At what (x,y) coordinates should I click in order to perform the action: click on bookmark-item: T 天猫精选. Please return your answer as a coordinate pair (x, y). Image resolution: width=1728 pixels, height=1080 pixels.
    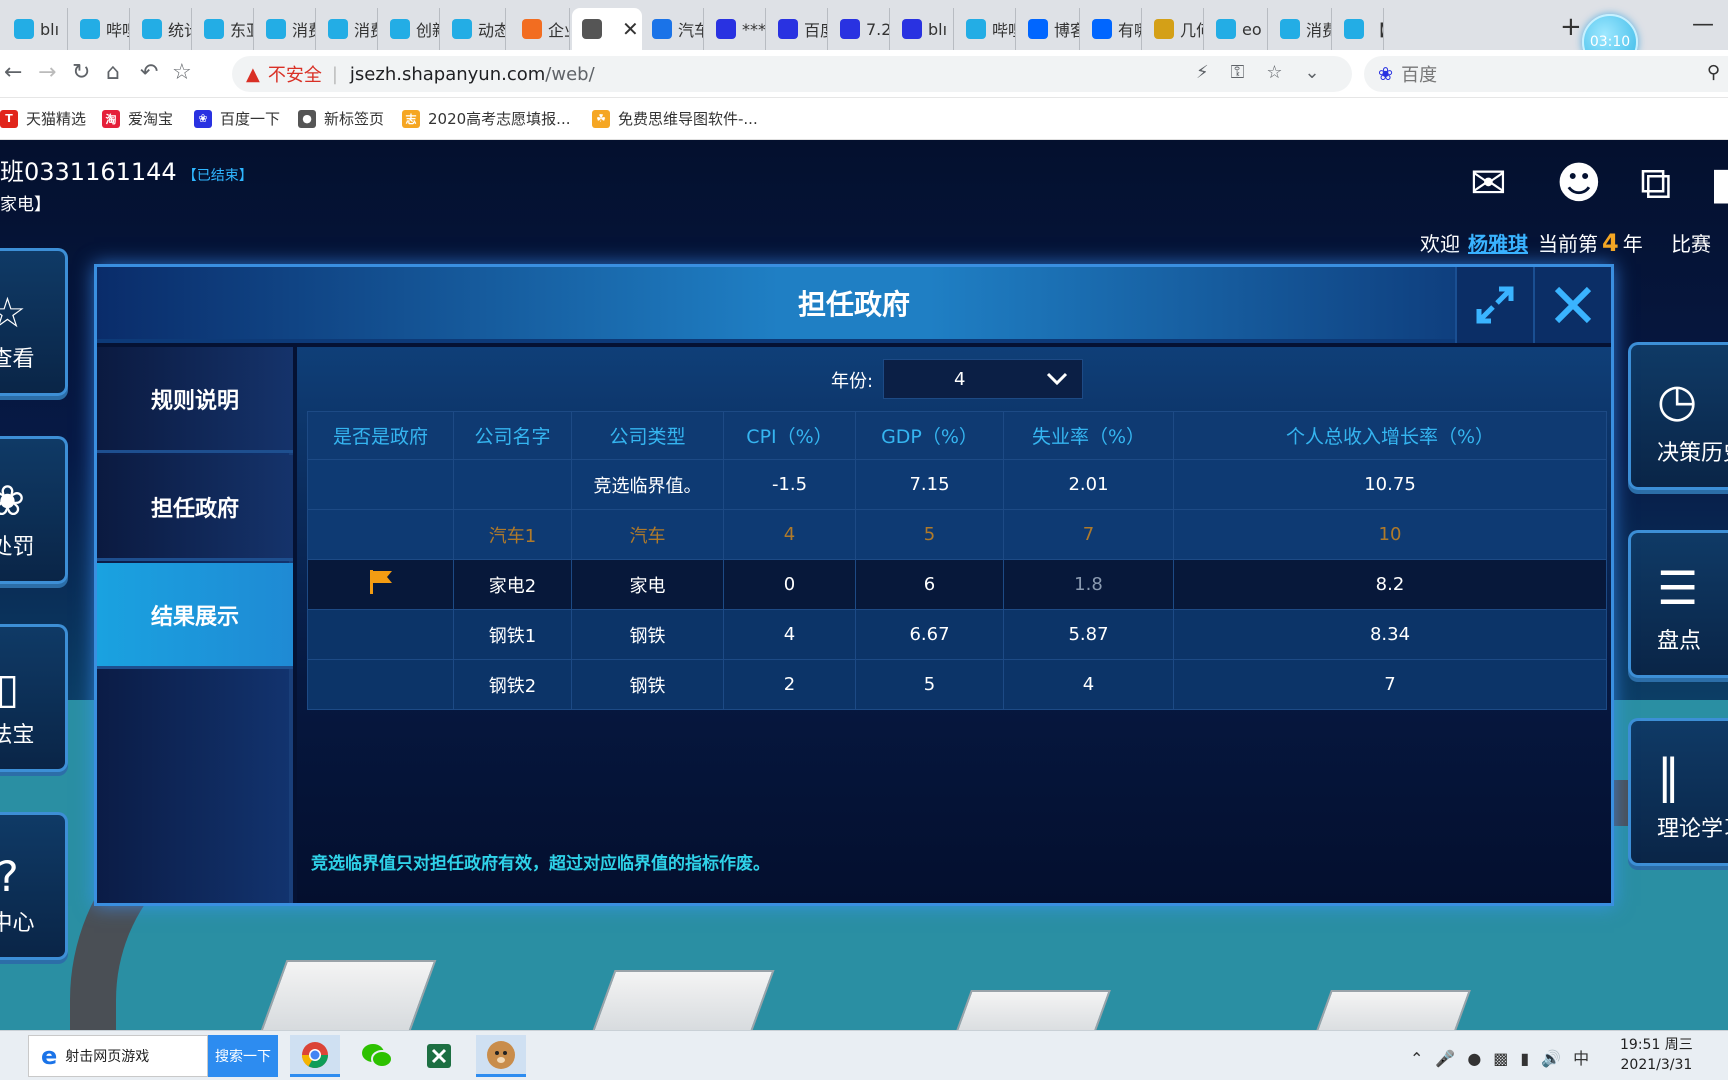
    Looking at the image, I should click on (43, 118).